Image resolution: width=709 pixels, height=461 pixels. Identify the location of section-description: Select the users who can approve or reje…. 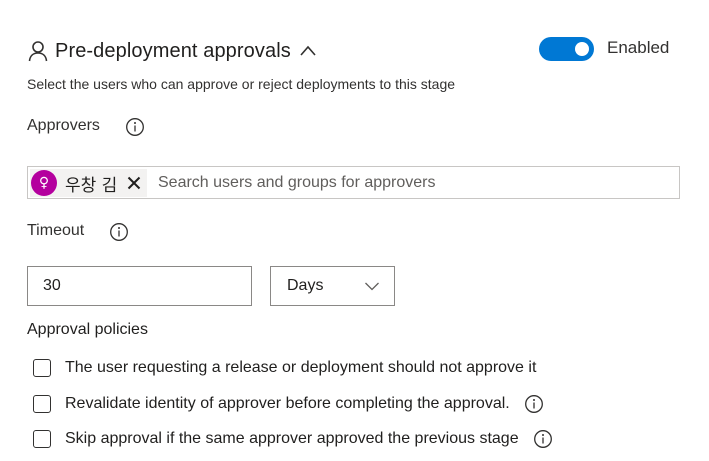
(241, 84).